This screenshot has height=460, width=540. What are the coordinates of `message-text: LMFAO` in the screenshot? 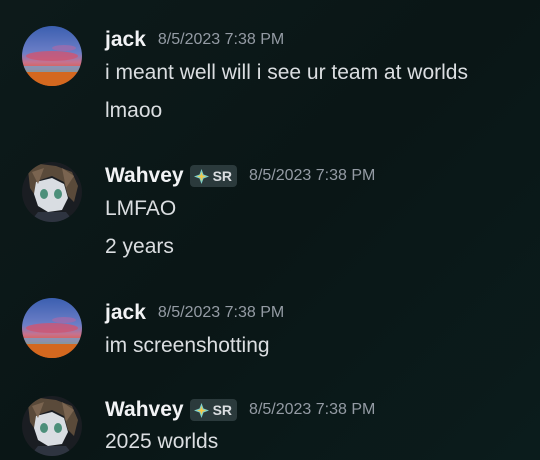 It's located at (141, 208).